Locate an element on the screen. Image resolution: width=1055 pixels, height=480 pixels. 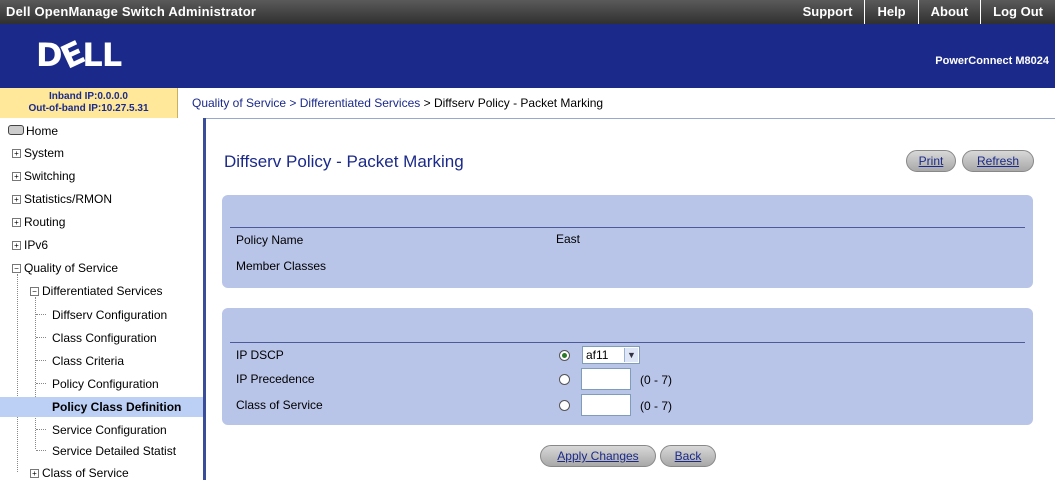
cos-input is located at coordinates (606, 405).